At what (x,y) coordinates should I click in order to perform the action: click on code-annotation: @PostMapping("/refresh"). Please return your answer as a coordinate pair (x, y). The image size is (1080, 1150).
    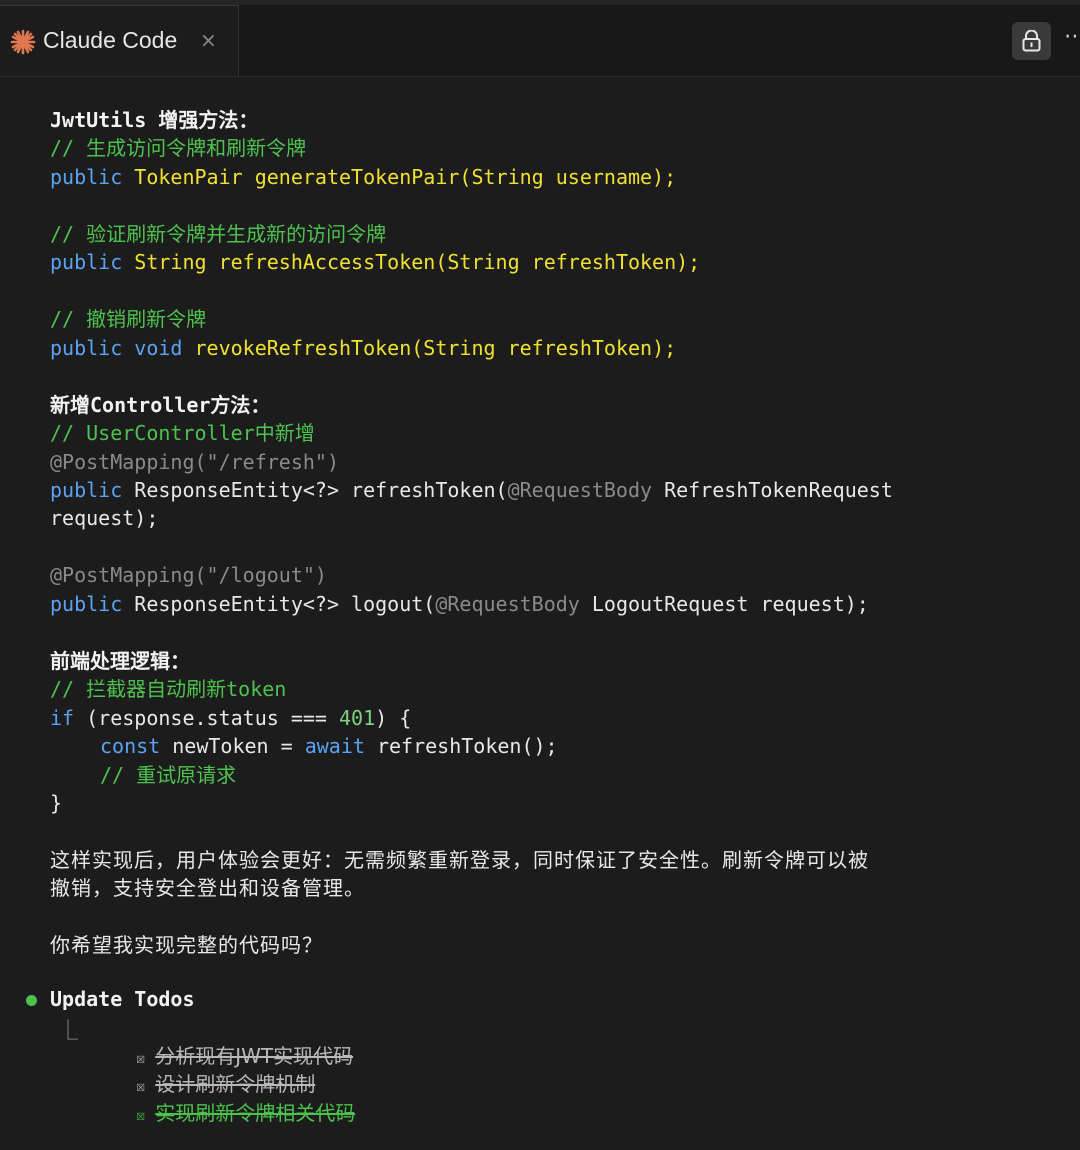
    Looking at the image, I should click on (194, 462).